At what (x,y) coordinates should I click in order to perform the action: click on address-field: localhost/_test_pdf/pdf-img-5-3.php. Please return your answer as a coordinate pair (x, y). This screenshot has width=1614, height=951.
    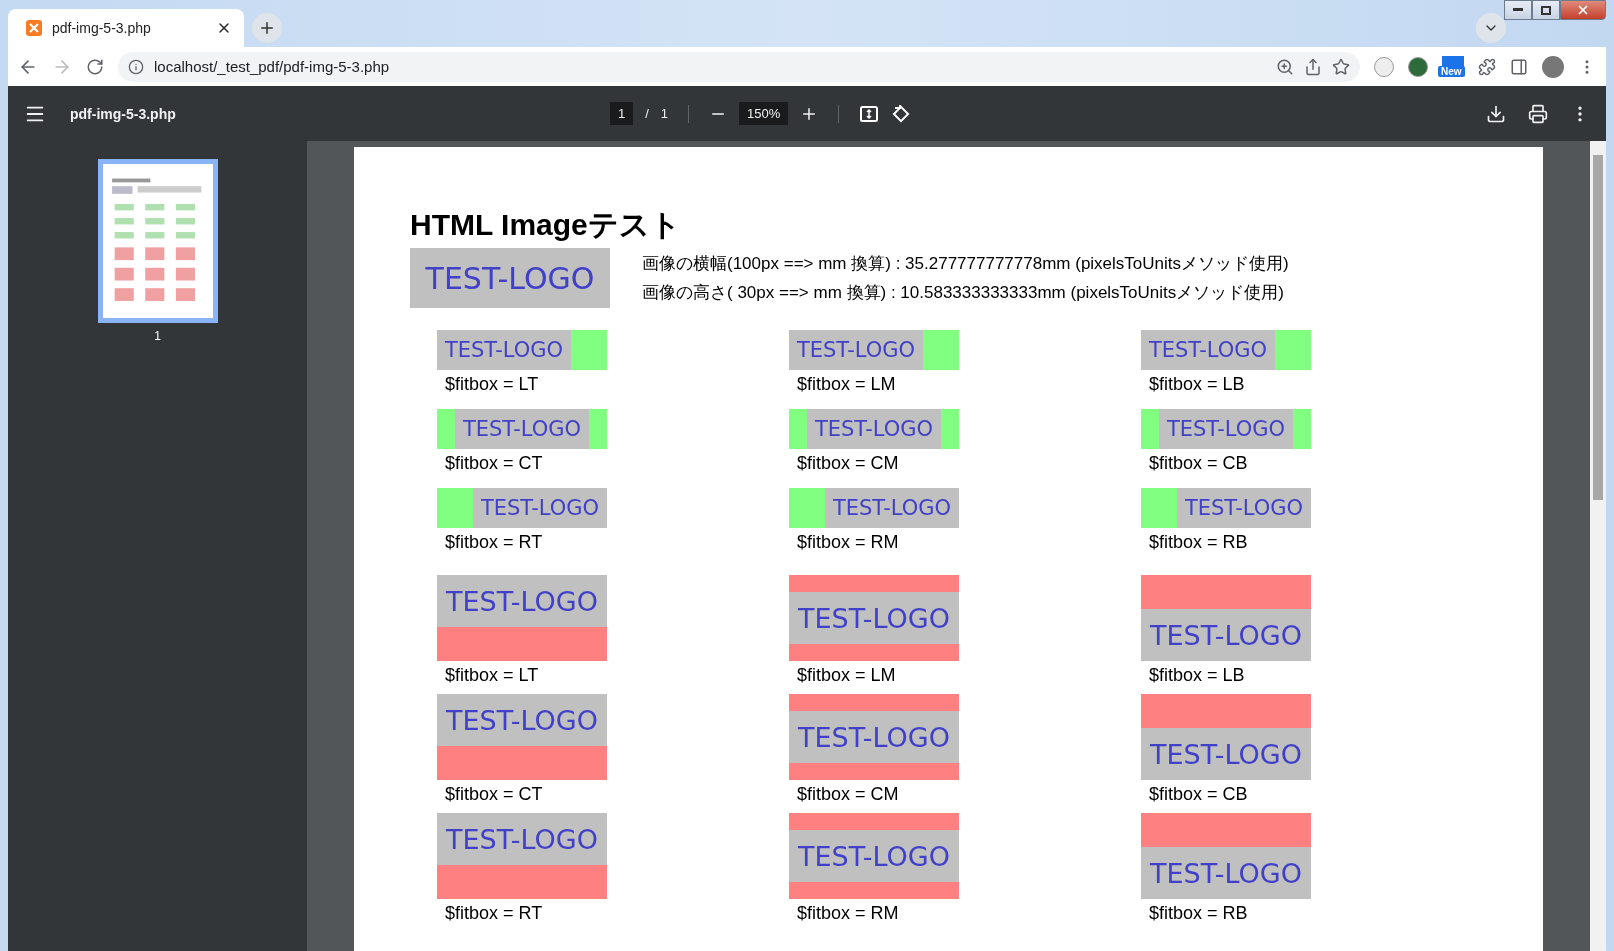
    Looking at the image, I should click on (739, 66).